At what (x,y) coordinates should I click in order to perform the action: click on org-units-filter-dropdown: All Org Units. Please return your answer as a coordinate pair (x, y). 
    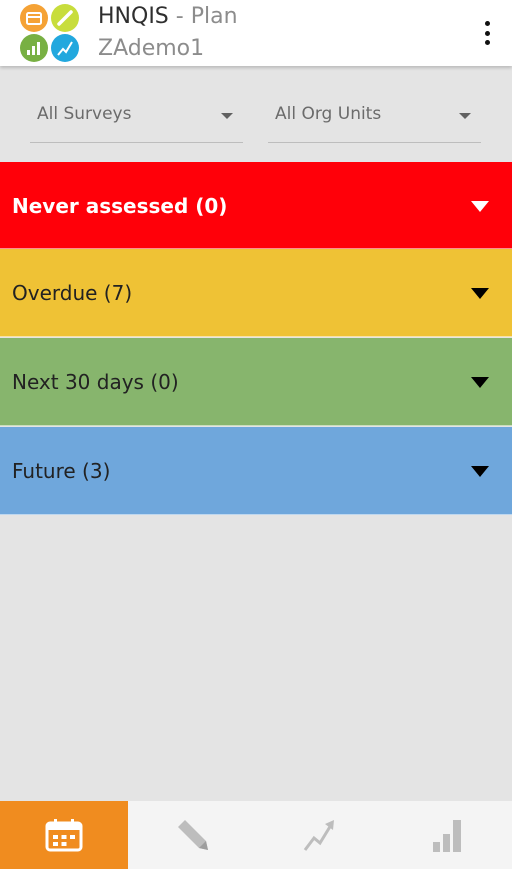
    Looking at the image, I should click on (374, 117).